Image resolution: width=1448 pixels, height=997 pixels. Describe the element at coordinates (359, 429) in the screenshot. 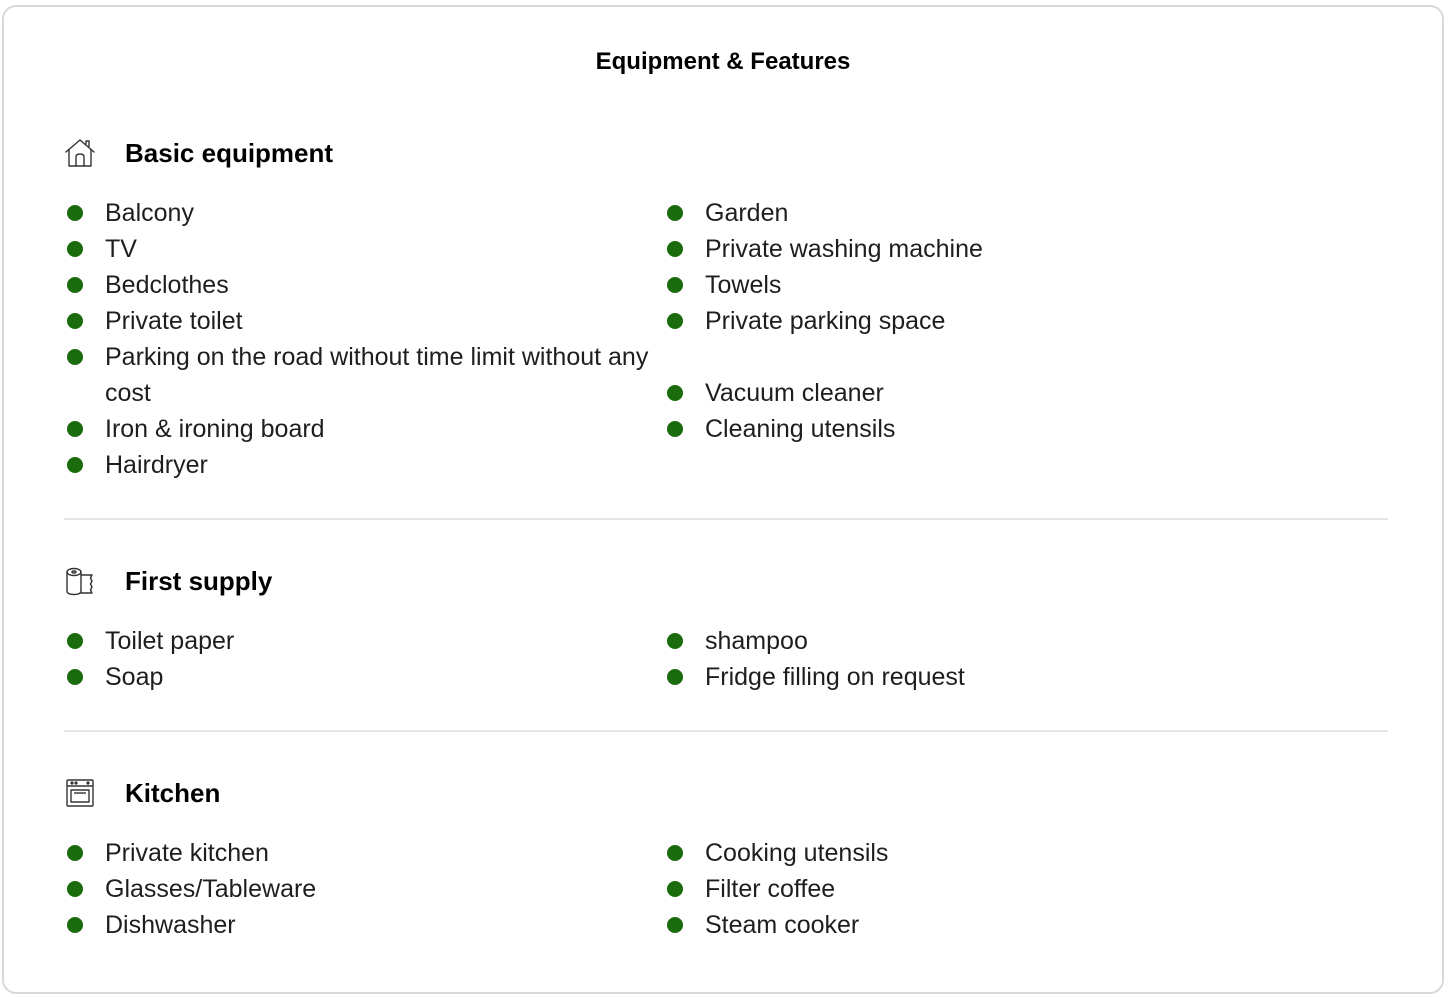

I see `list-item: Iron & ironing board` at that location.